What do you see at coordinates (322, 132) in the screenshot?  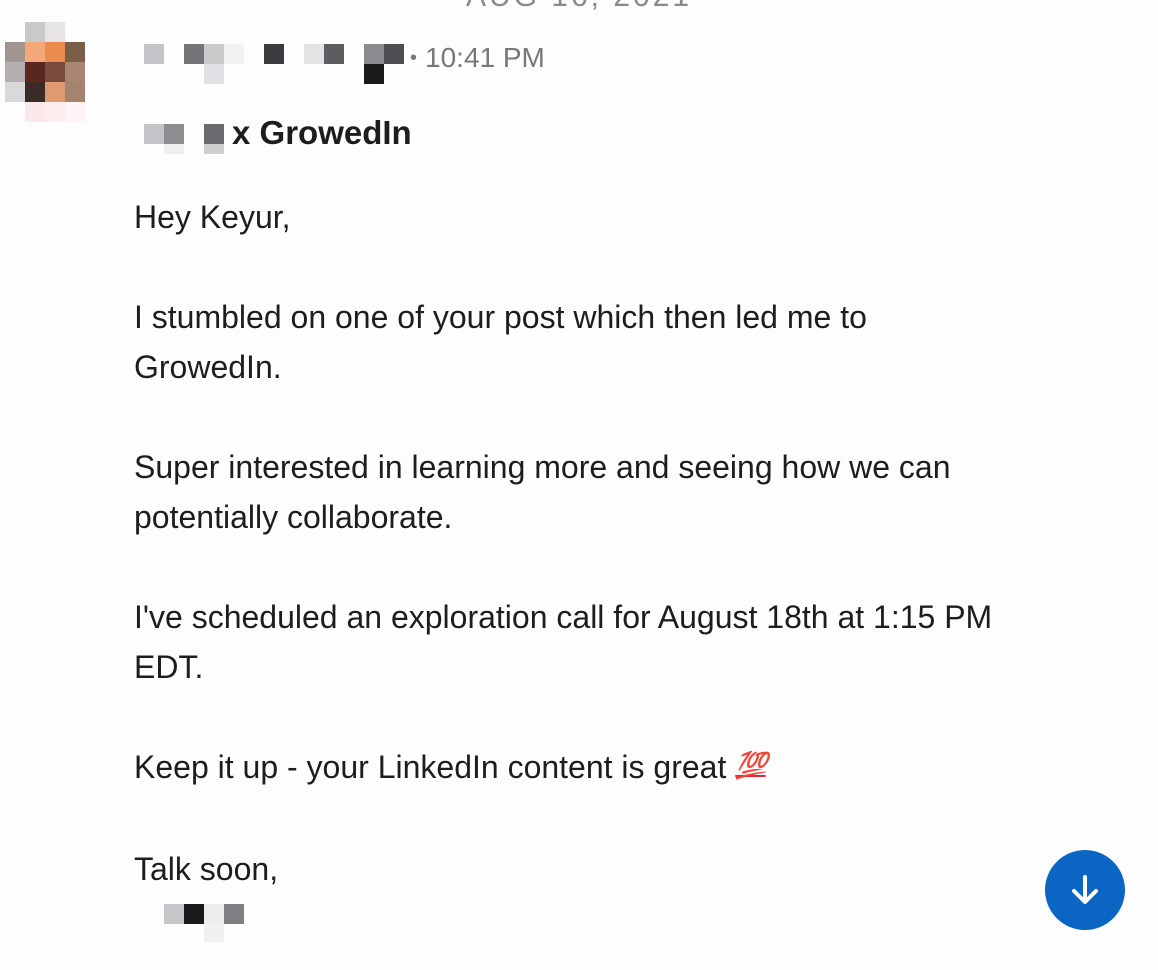 I see `message-subject: x GrowedIn` at bounding box center [322, 132].